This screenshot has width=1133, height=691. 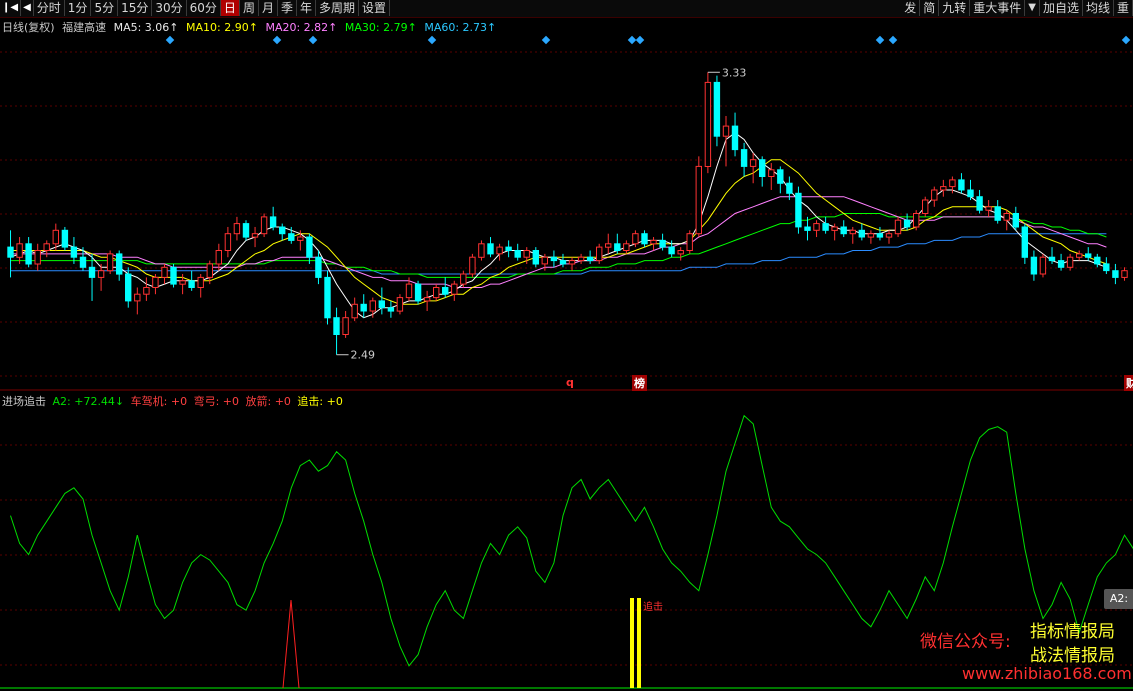 I want to click on period-label: 日线(复权), so click(x=28, y=27).